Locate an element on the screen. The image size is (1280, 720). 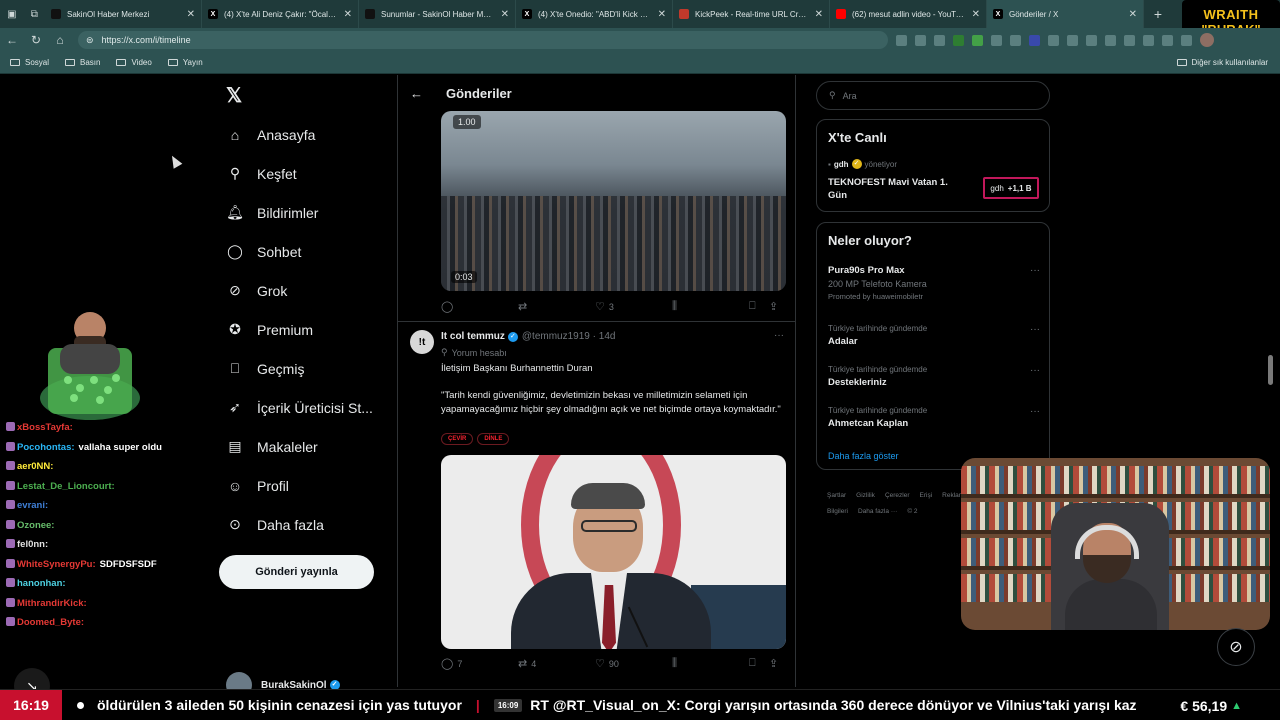
share-button: ⇪ is located at coordinates (773, 306).